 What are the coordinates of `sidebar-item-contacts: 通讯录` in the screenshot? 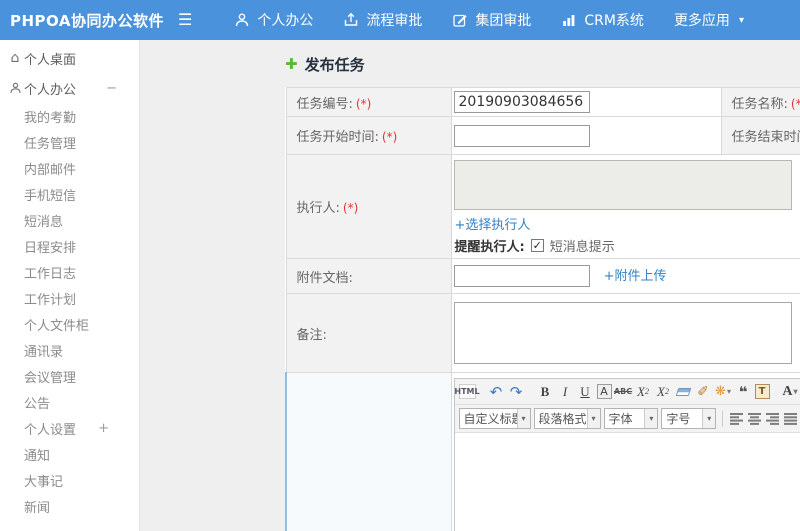 It's located at (69, 350).